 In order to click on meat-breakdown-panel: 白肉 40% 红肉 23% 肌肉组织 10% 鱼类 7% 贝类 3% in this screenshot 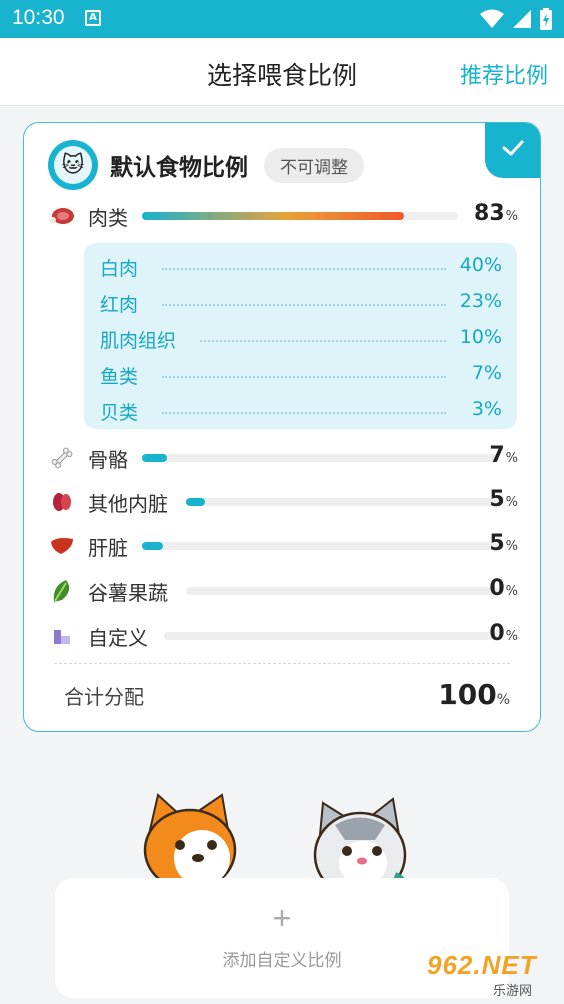, I will do `click(300, 336)`.